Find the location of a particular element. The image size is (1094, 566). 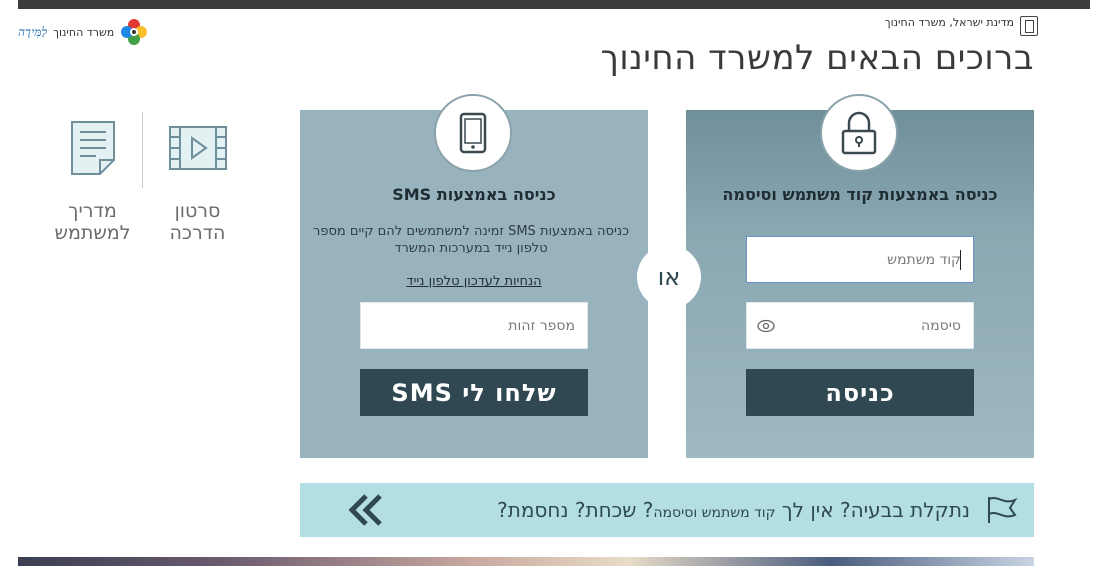

password-input is located at coordinates (860, 325).